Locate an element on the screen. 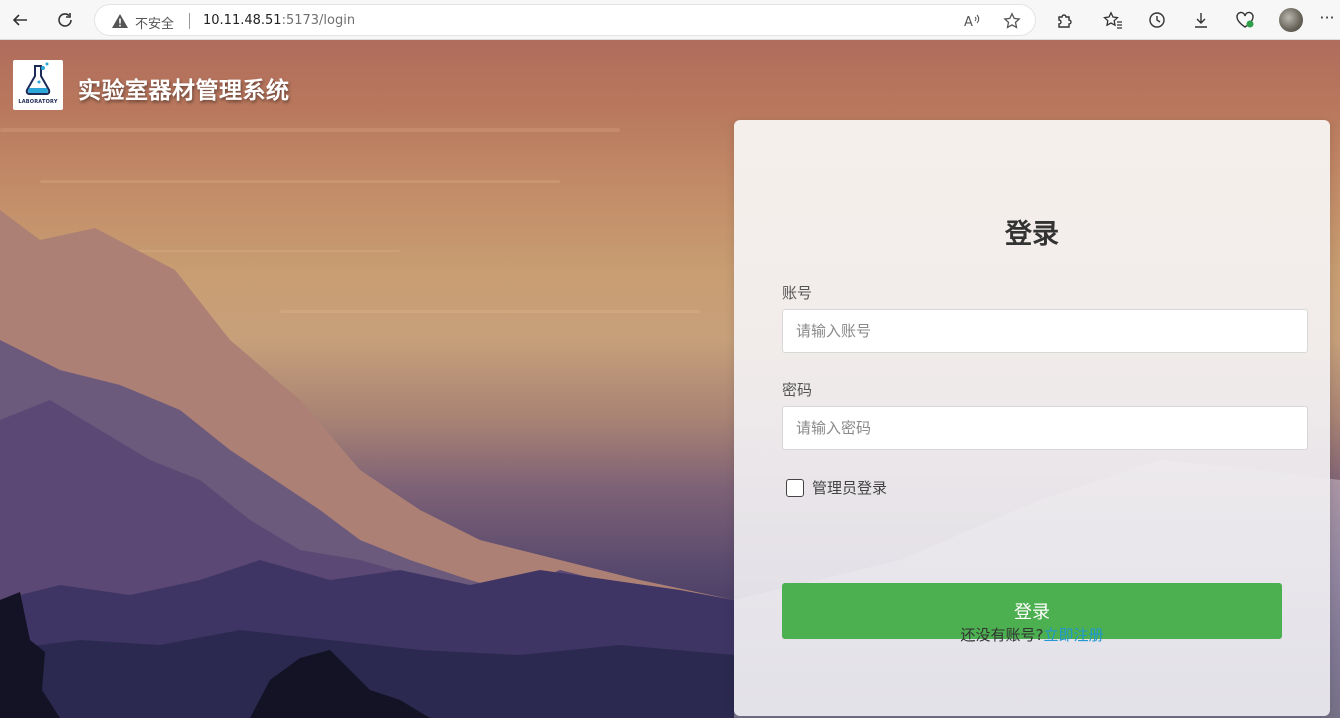  favorite-star-icon is located at coordinates (1012, 21).